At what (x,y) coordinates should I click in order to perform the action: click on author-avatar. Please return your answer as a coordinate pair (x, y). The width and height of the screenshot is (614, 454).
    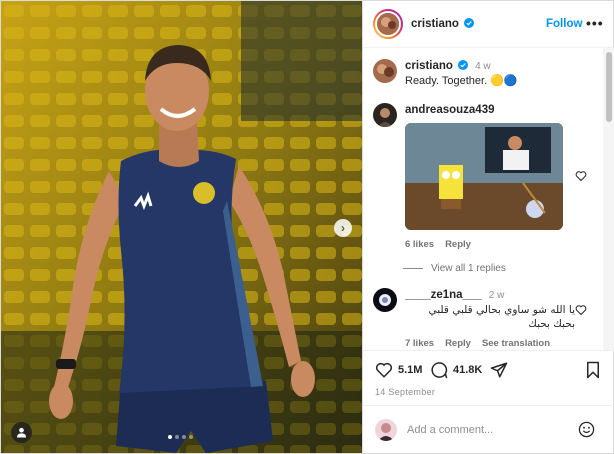
    Looking at the image, I should click on (388, 24).